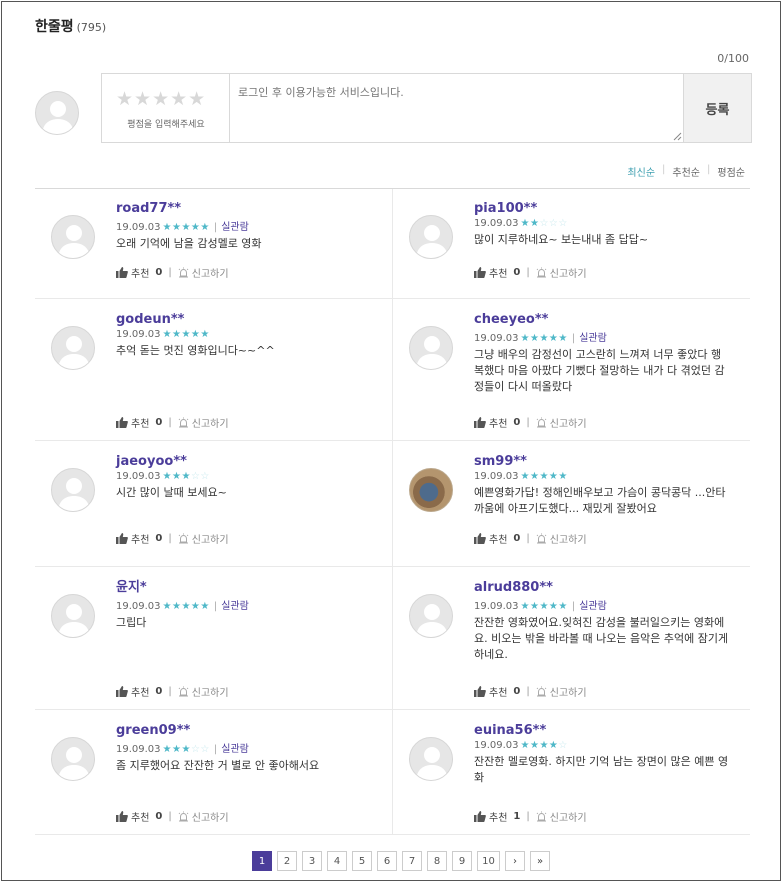 The height and width of the screenshot is (882, 782). I want to click on page-button-8: 8, so click(437, 861).